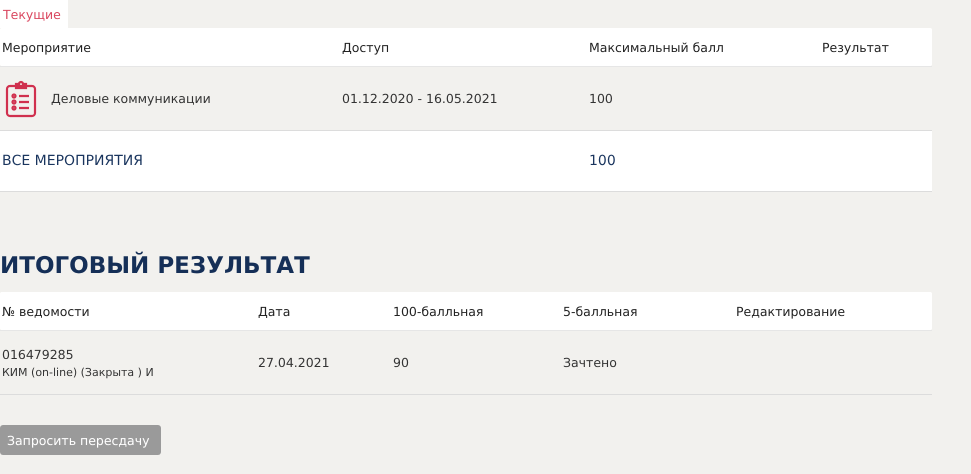 This screenshot has width=971, height=474. What do you see at coordinates (601, 311) in the screenshot?
I see `column-header: 5-балльная` at bounding box center [601, 311].